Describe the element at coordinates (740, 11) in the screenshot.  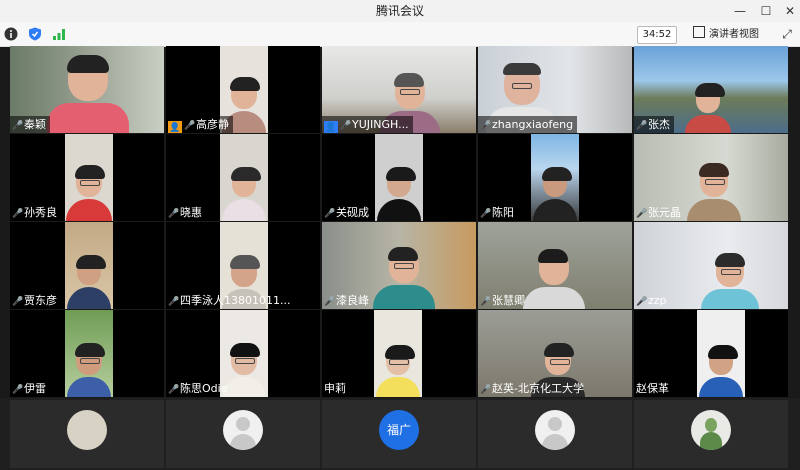
I see `minimize-button: —` at that location.